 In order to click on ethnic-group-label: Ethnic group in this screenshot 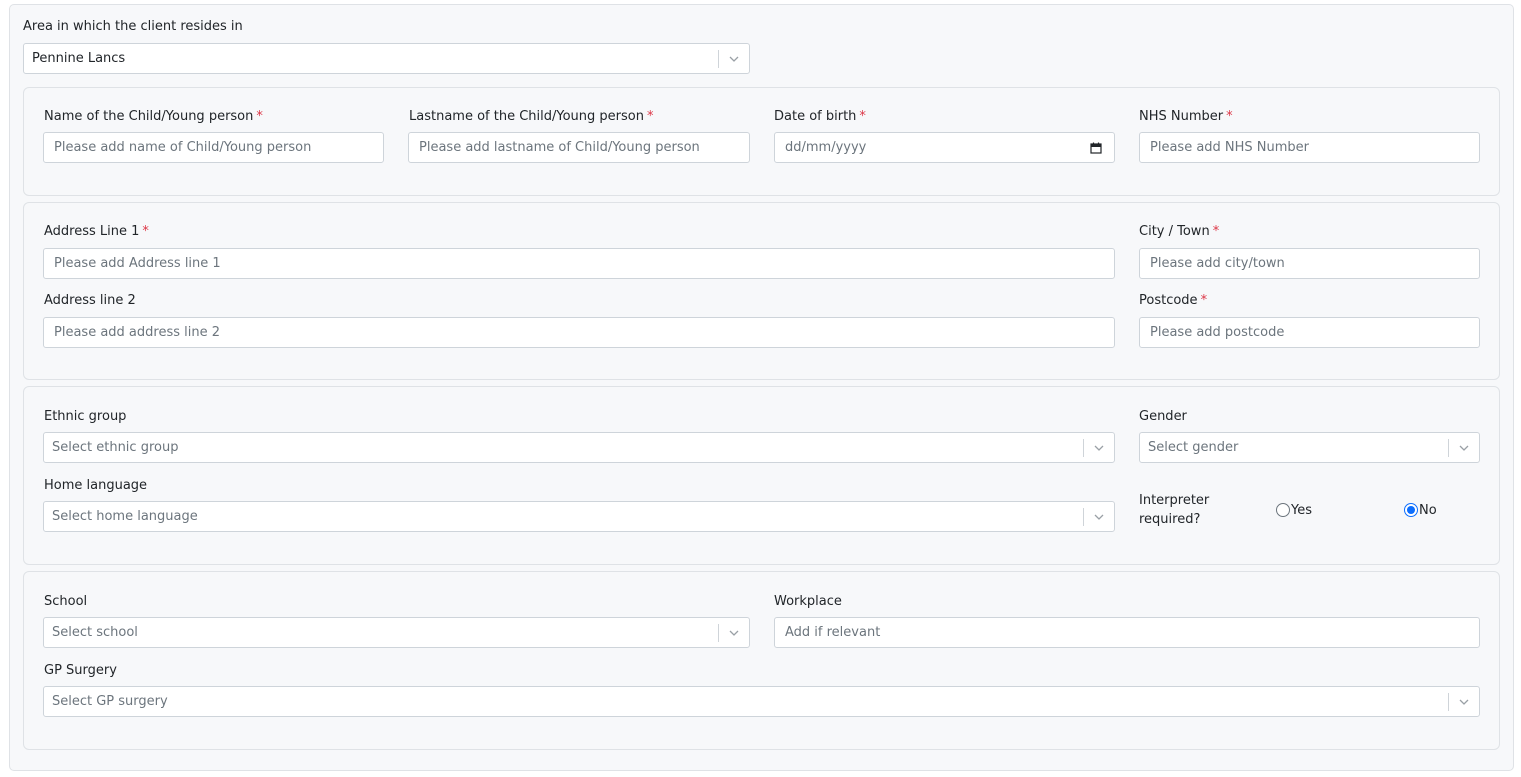, I will do `click(85, 416)`.